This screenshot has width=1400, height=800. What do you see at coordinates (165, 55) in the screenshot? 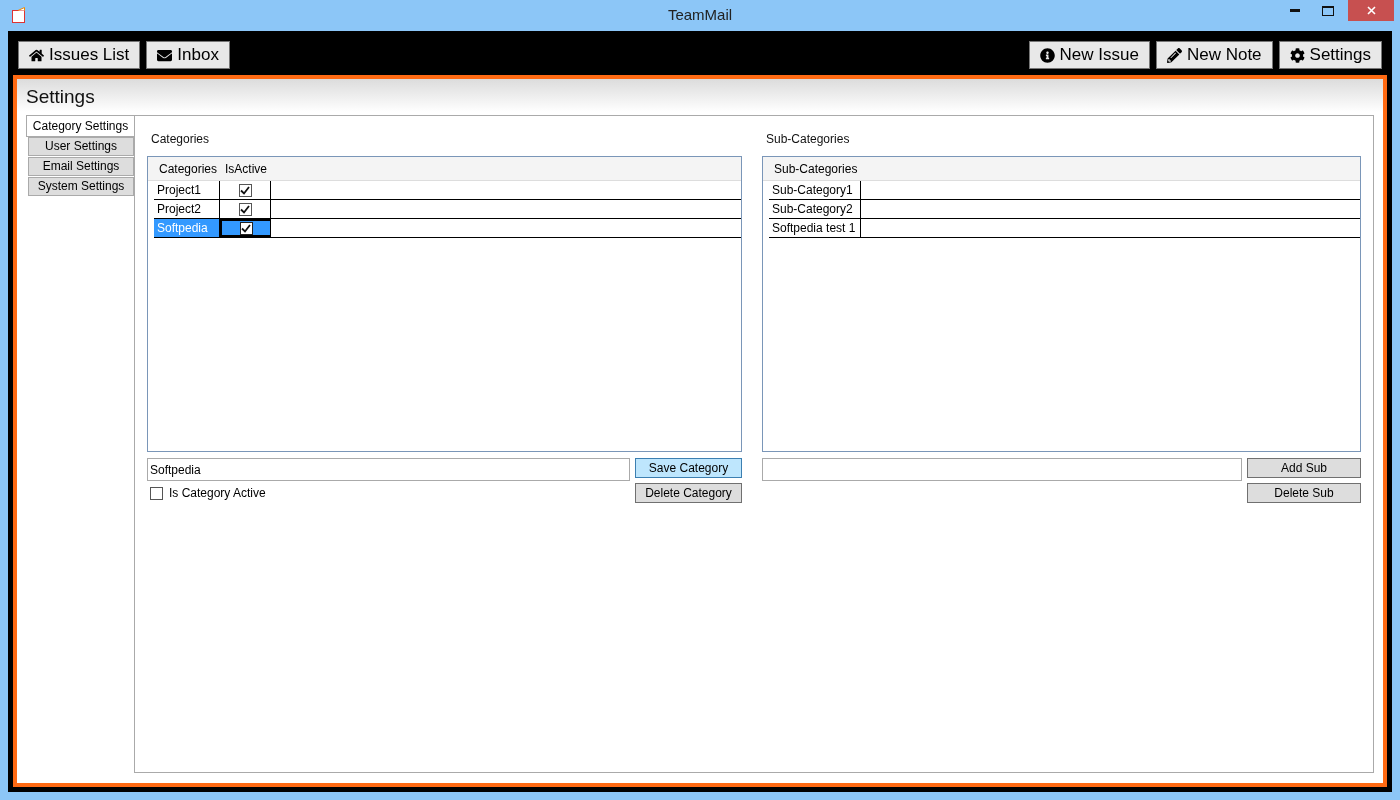
I see `envelope-icon` at bounding box center [165, 55].